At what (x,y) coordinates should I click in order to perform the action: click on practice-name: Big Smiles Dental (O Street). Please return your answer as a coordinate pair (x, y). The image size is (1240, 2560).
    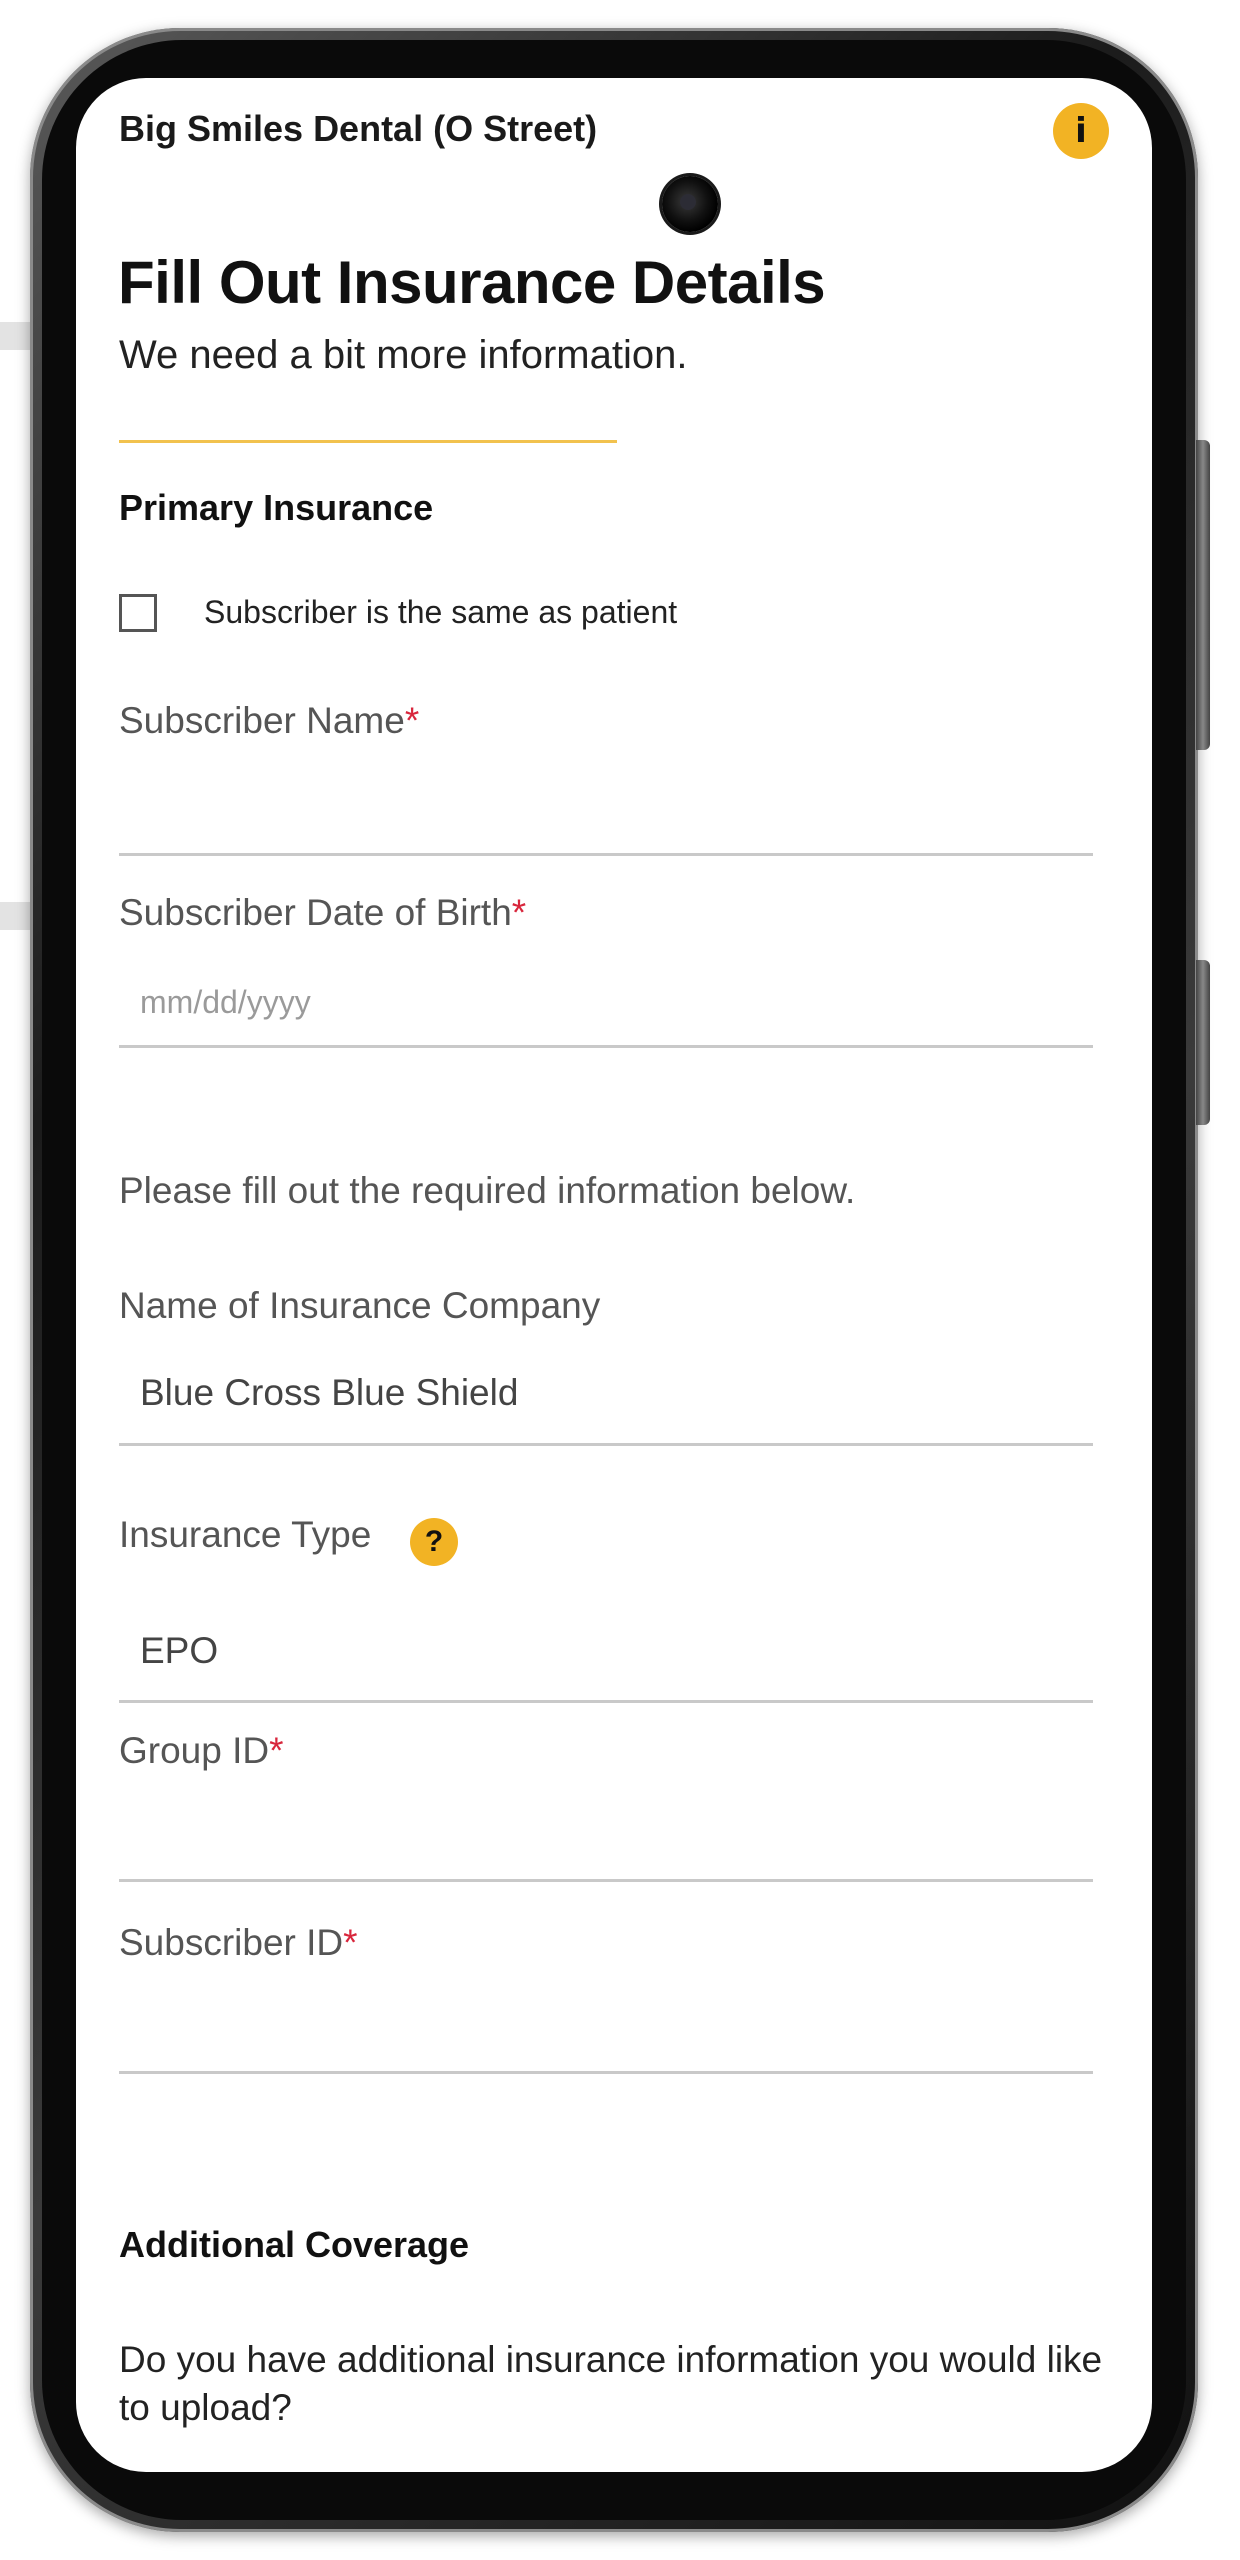
    Looking at the image, I should click on (358, 128).